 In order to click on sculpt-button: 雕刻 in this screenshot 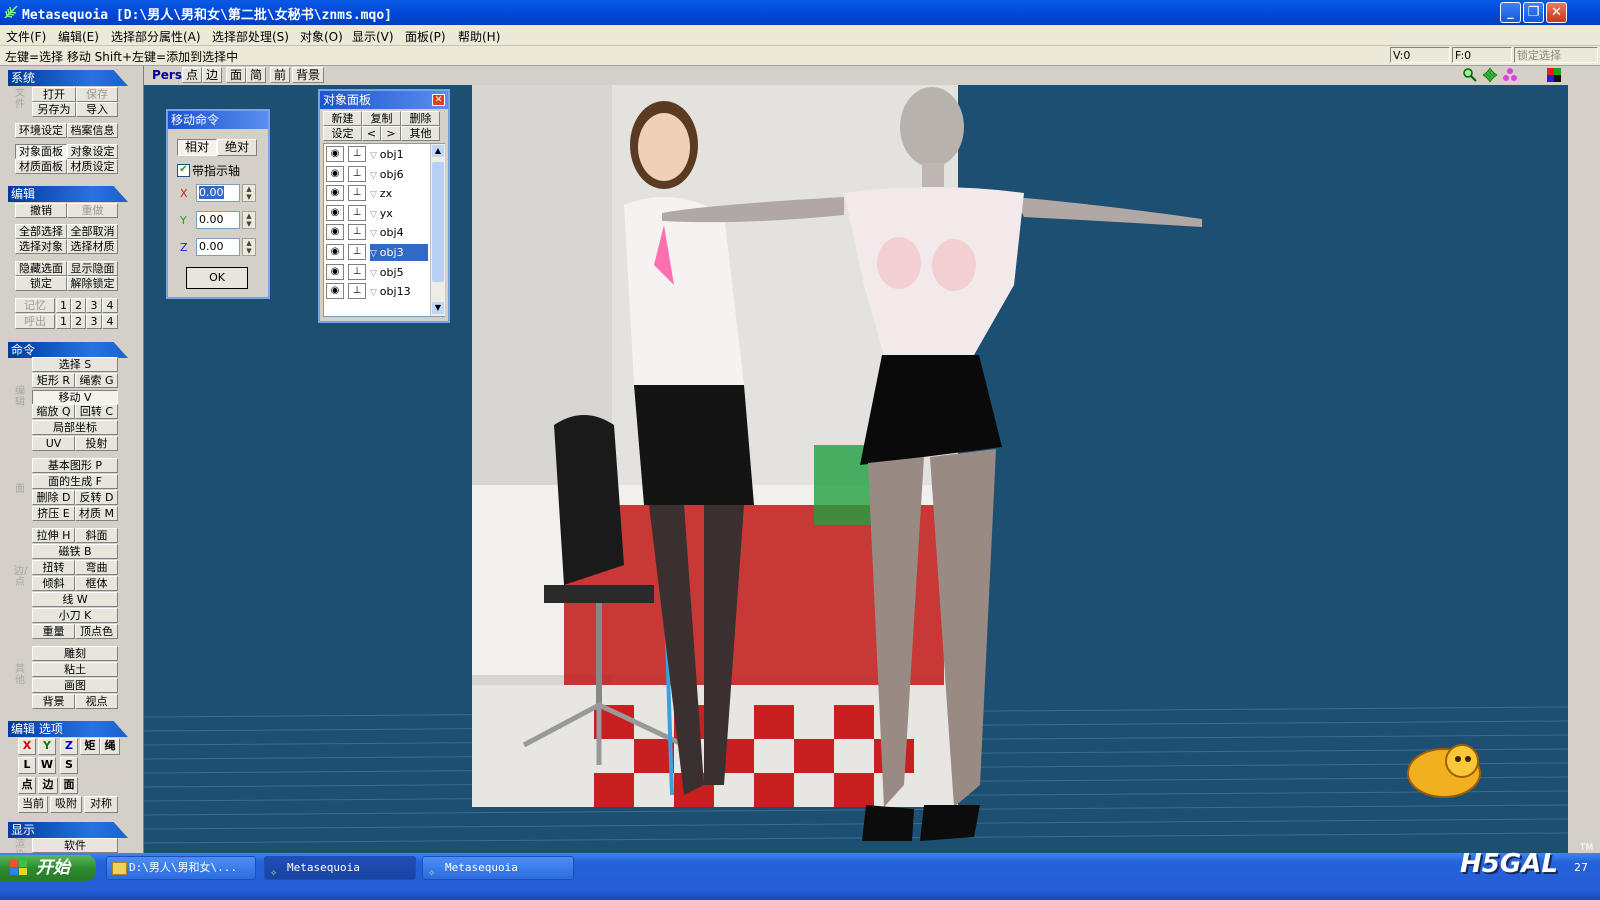, I will do `click(75, 653)`.